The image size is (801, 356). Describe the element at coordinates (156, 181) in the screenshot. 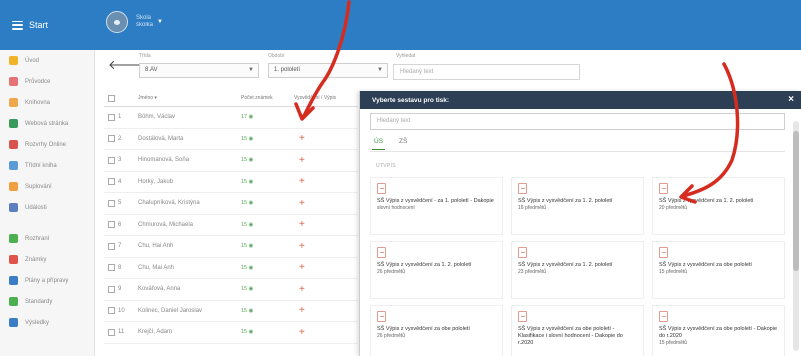

I see `student-name: Horký, Jakub` at that location.